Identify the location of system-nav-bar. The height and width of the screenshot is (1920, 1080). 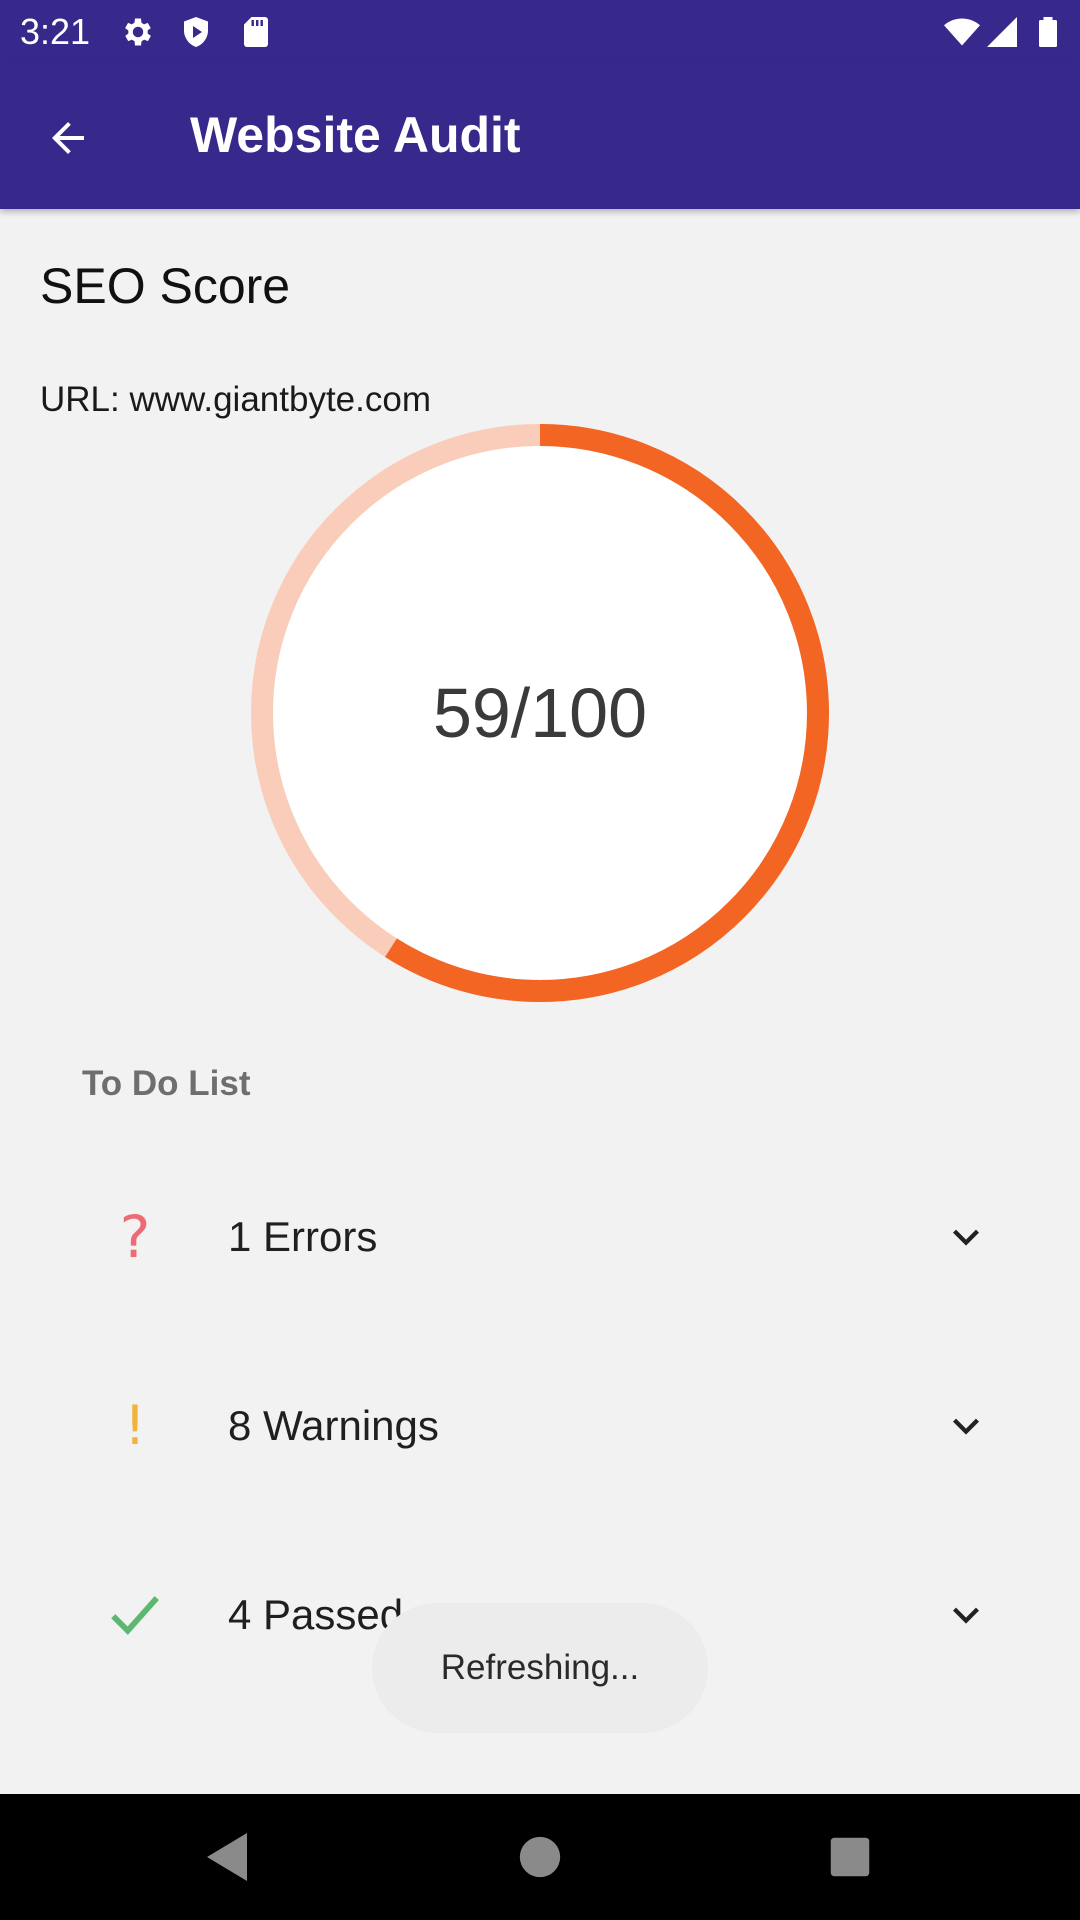
(540, 1857).